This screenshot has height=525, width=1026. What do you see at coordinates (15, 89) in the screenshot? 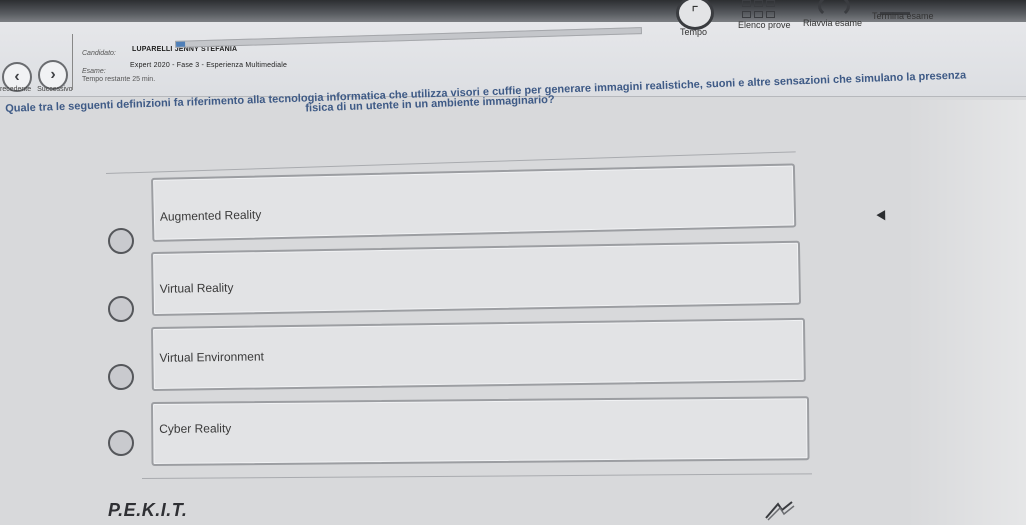
I see `previous-label: recedente` at bounding box center [15, 89].